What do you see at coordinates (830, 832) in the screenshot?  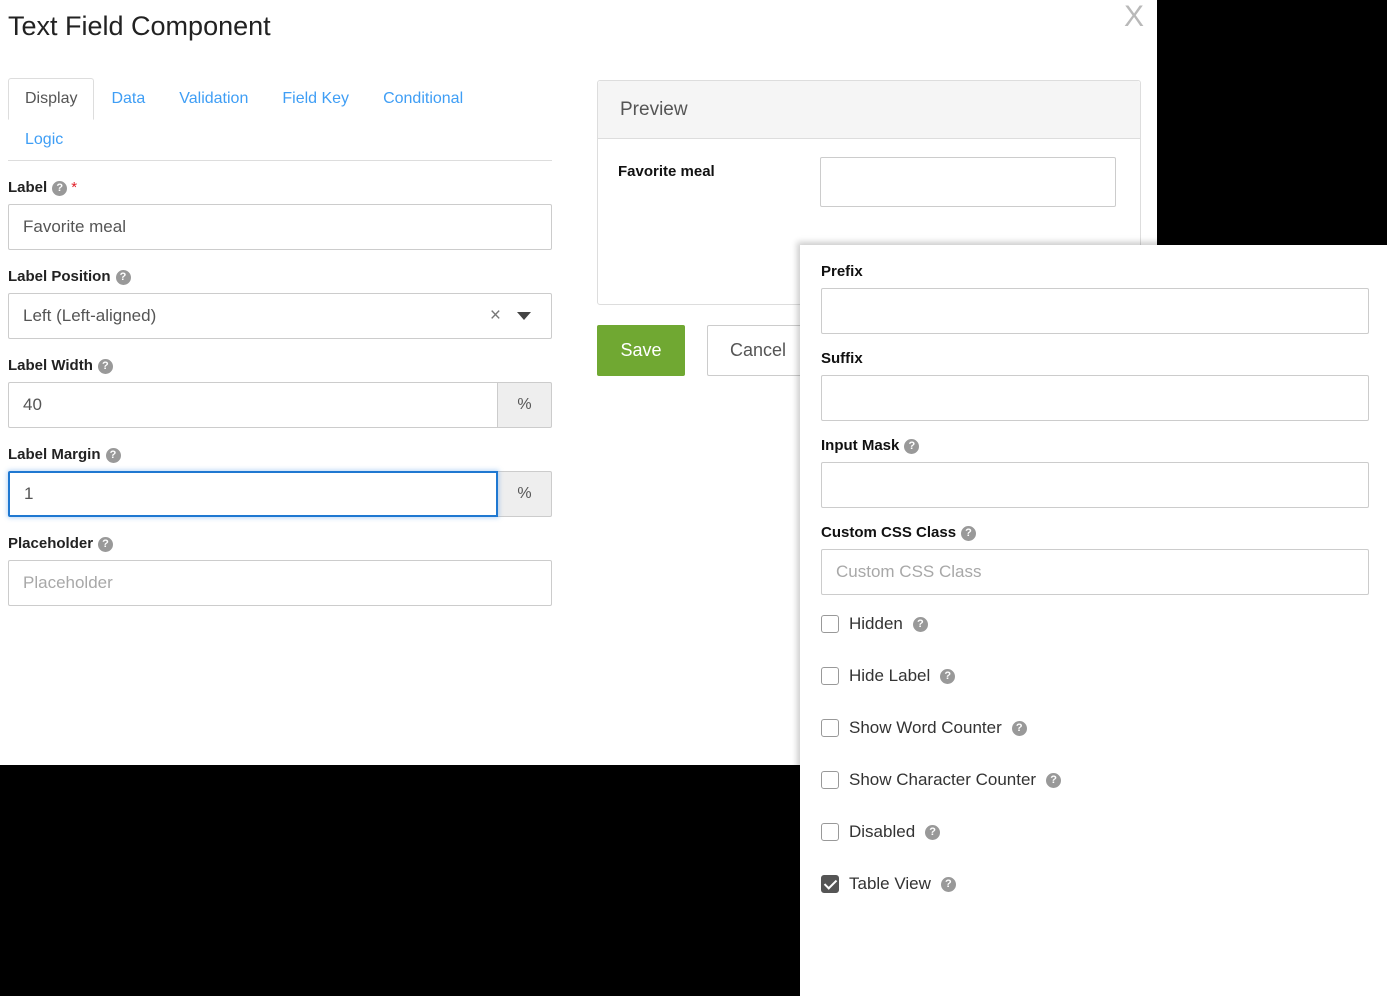 I see `checkbox-disabled` at bounding box center [830, 832].